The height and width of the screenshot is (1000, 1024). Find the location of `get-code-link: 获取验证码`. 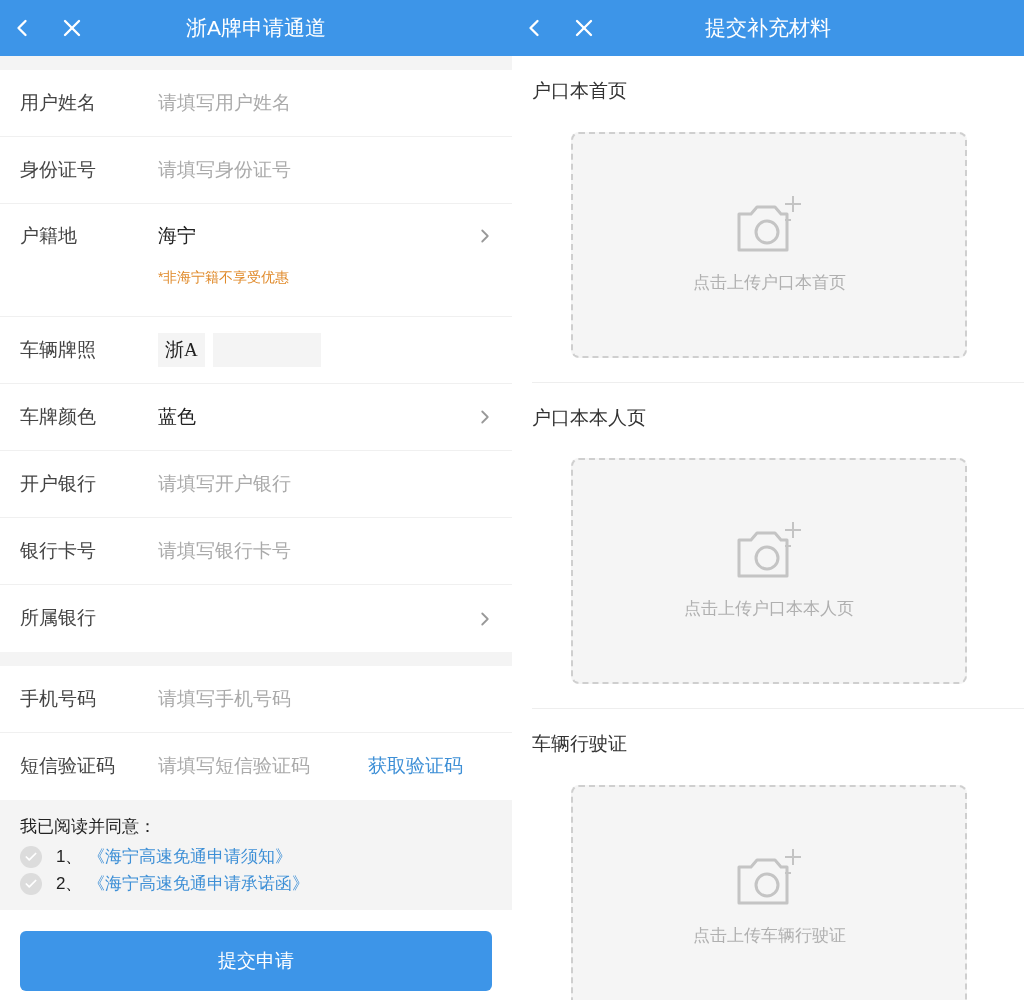

get-code-link: 获取验证码 is located at coordinates (415, 766).